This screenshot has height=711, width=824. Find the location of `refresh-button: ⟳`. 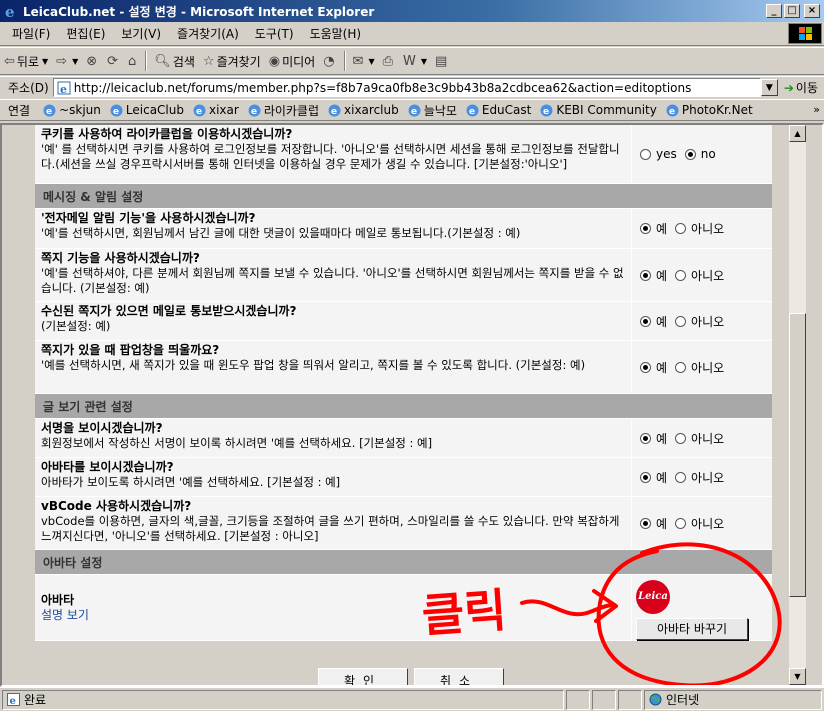

refresh-button: ⟳ is located at coordinates (113, 61).